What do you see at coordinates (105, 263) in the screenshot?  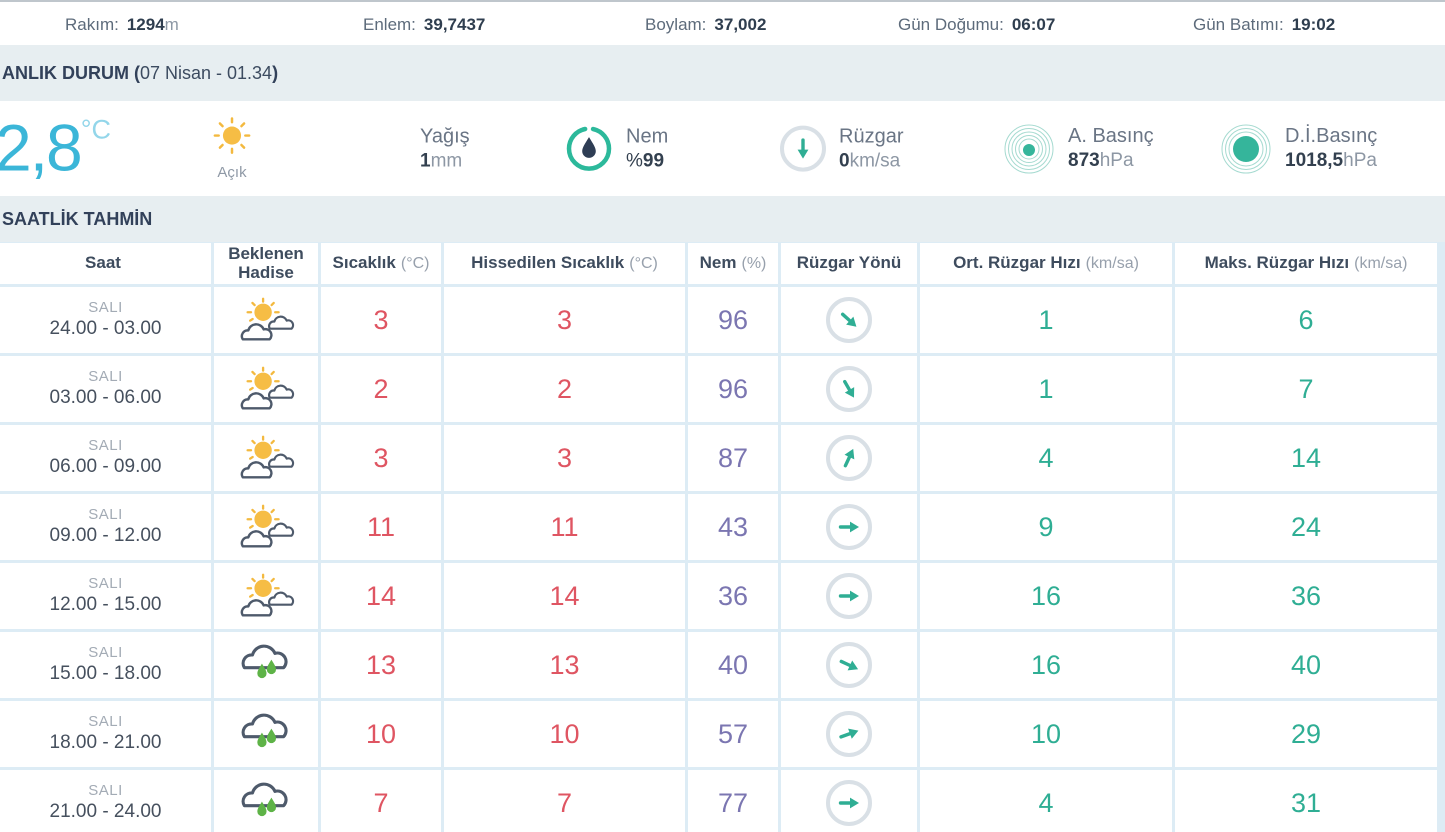 I see `column-header-time: Saat` at bounding box center [105, 263].